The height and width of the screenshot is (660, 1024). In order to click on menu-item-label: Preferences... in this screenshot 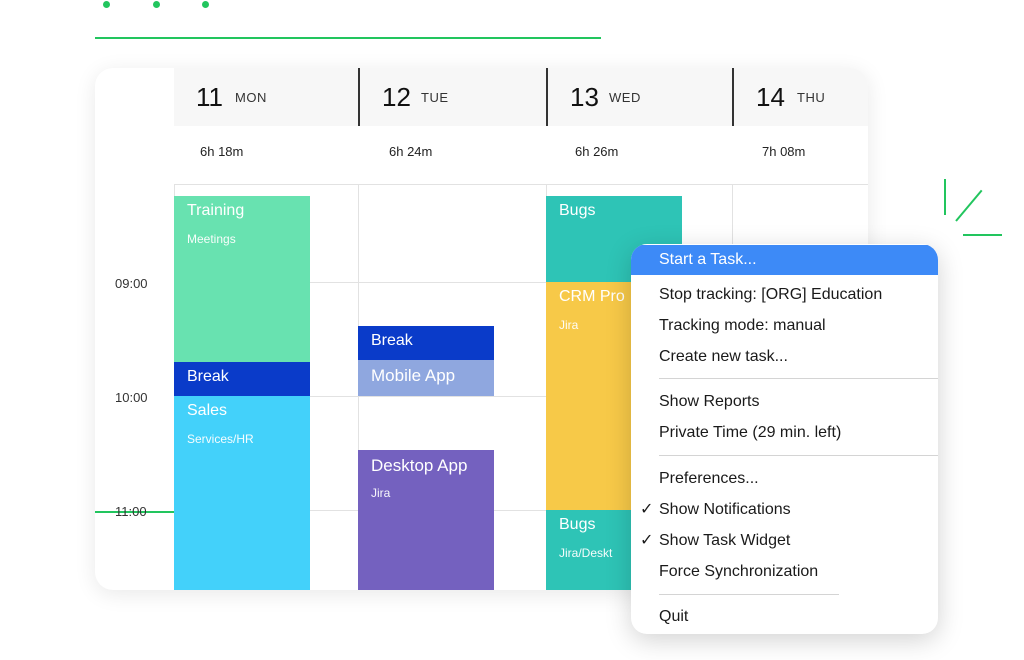, I will do `click(709, 478)`.